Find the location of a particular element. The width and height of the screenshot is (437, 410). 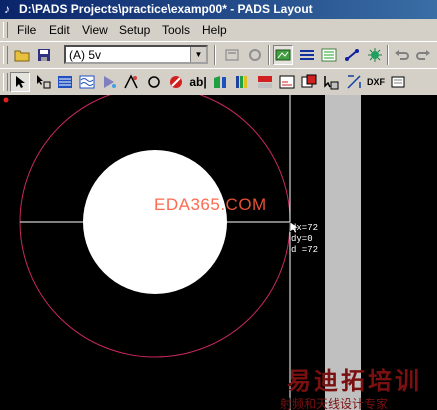

design-toolbar-icon is located at coordinates (283, 55).